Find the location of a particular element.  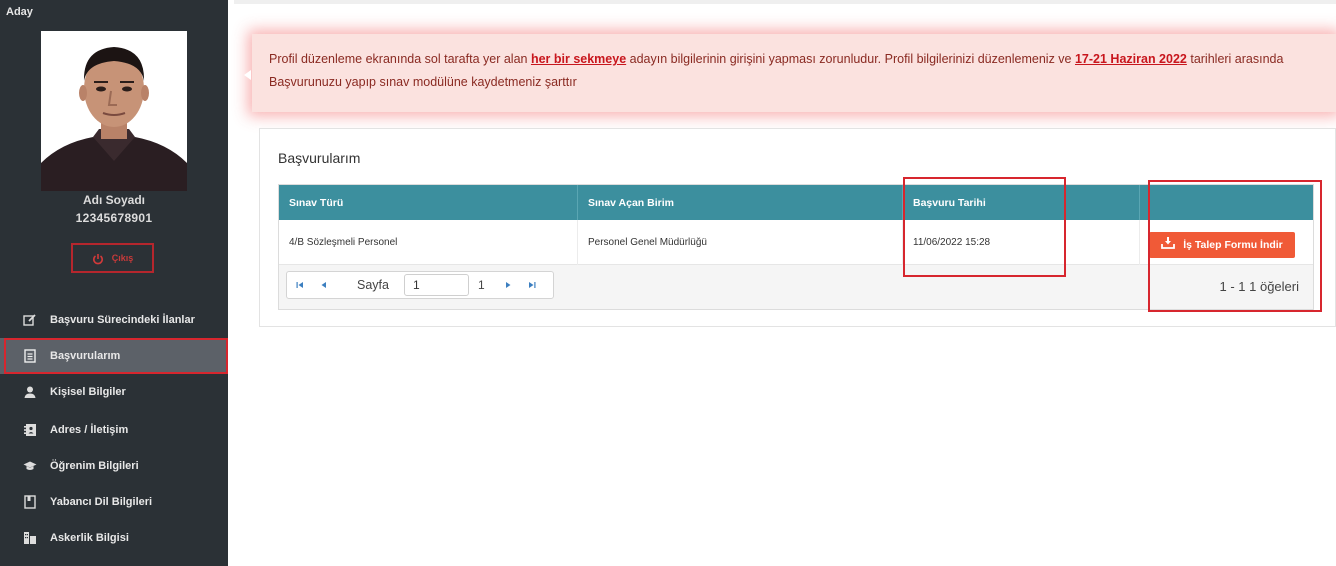

cell-birim: Personel Genel Müdürlüğü is located at coordinates (740, 242).